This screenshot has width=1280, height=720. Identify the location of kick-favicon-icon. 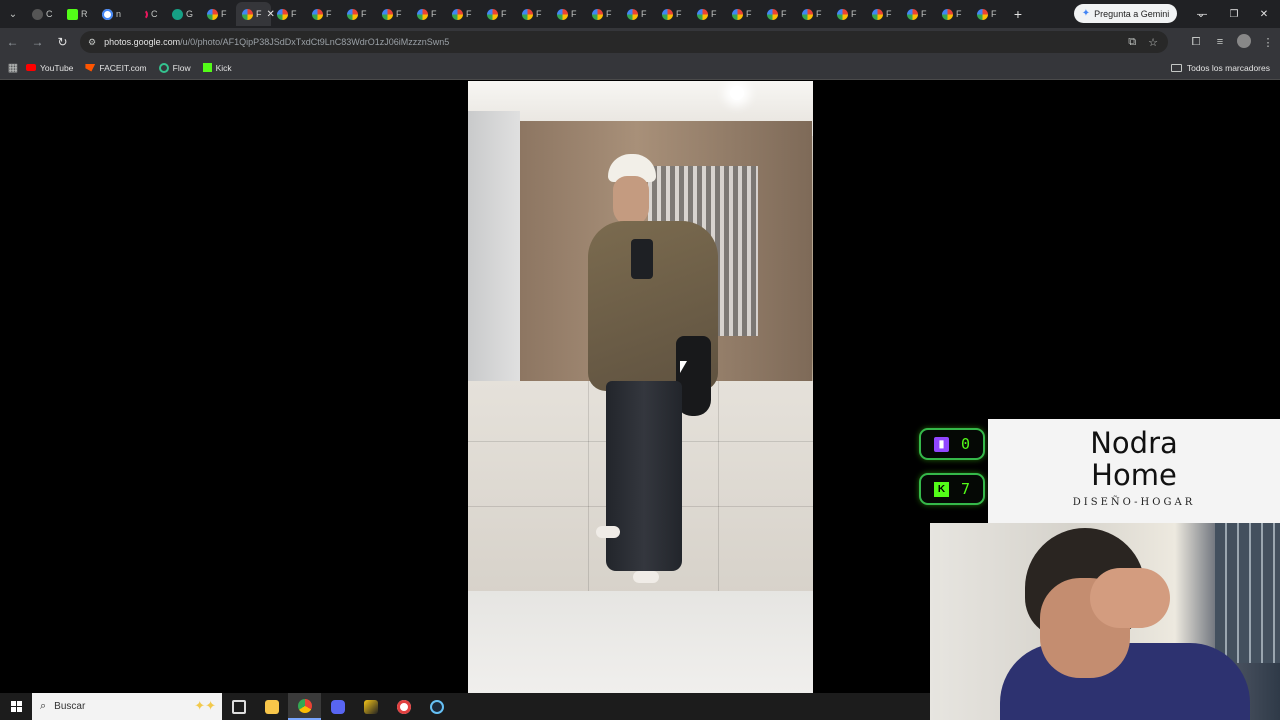
(72, 14).